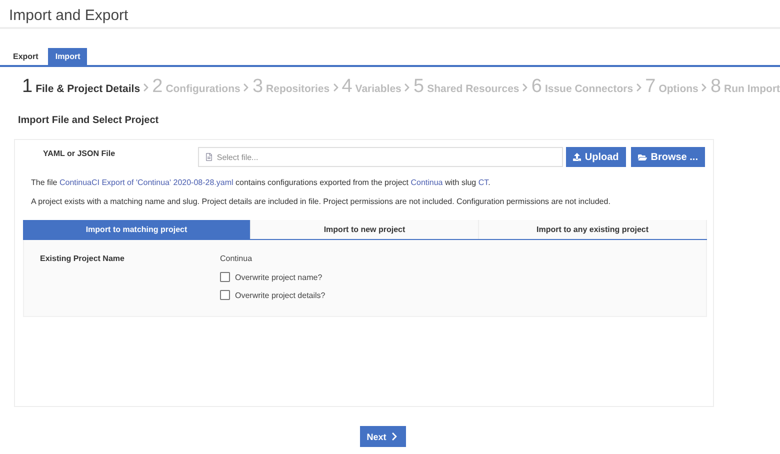 The height and width of the screenshot is (454, 780). I want to click on tab: Export, so click(26, 56).